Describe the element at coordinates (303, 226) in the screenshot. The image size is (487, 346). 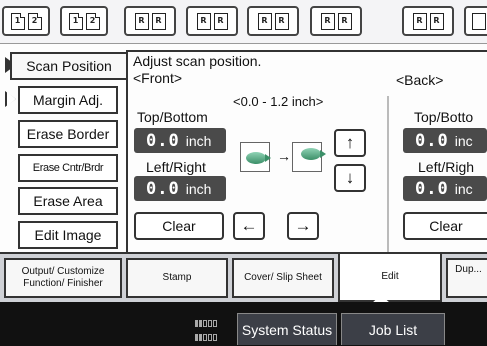
I see `right-arrow-button: →` at that location.